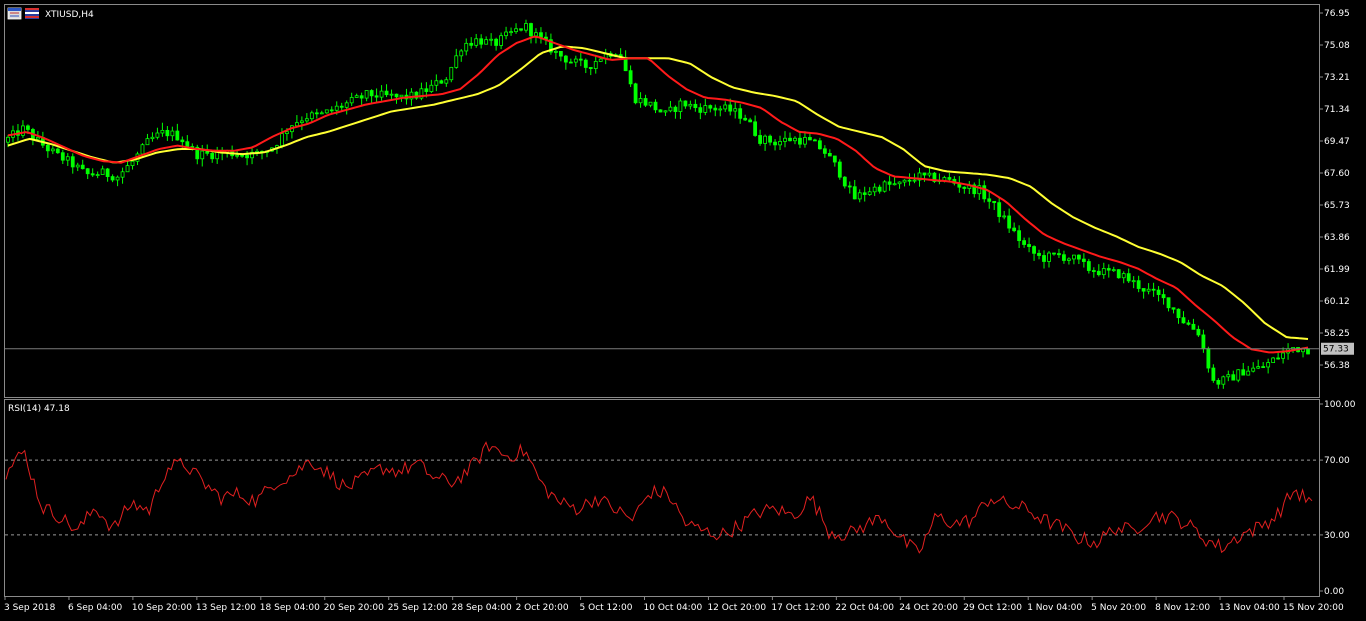 The width and height of the screenshot is (1366, 621). Describe the element at coordinates (1337, 270) in the screenshot. I see `price-tick-label: 61.99` at that location.